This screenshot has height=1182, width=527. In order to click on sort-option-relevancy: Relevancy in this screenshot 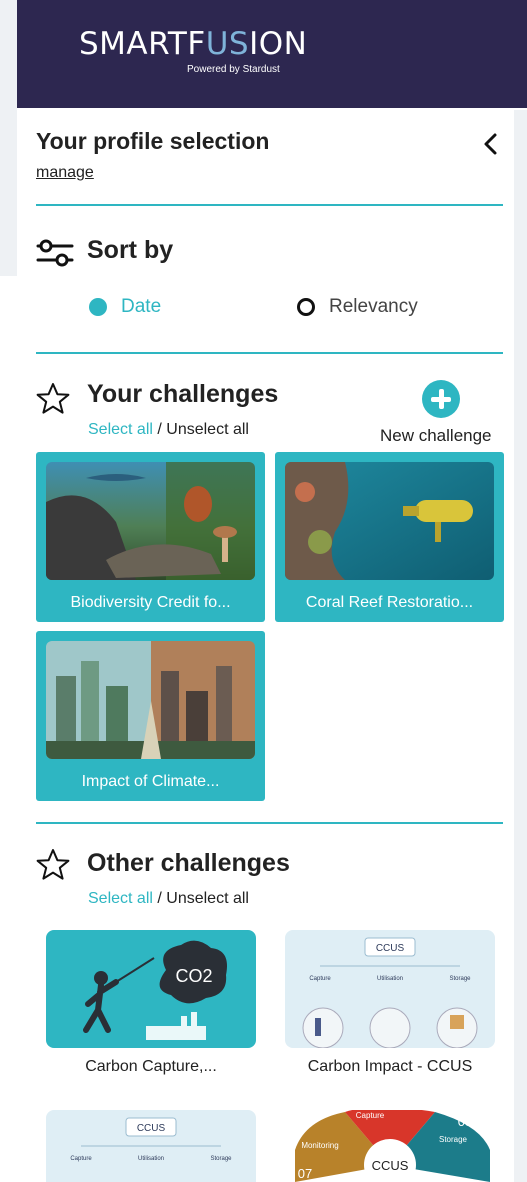, I will do `click(357, 307)`.